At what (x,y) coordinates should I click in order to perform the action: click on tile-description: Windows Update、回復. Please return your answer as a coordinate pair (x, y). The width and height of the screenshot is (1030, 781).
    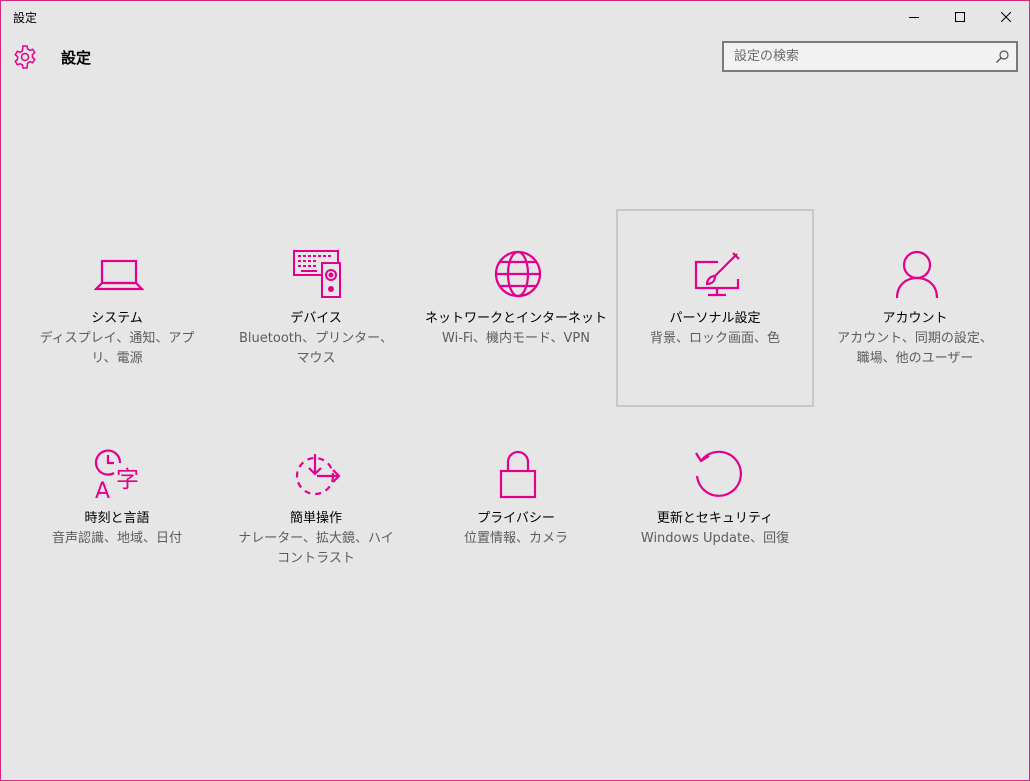
    Looking at the image, I should click on (715, 538).